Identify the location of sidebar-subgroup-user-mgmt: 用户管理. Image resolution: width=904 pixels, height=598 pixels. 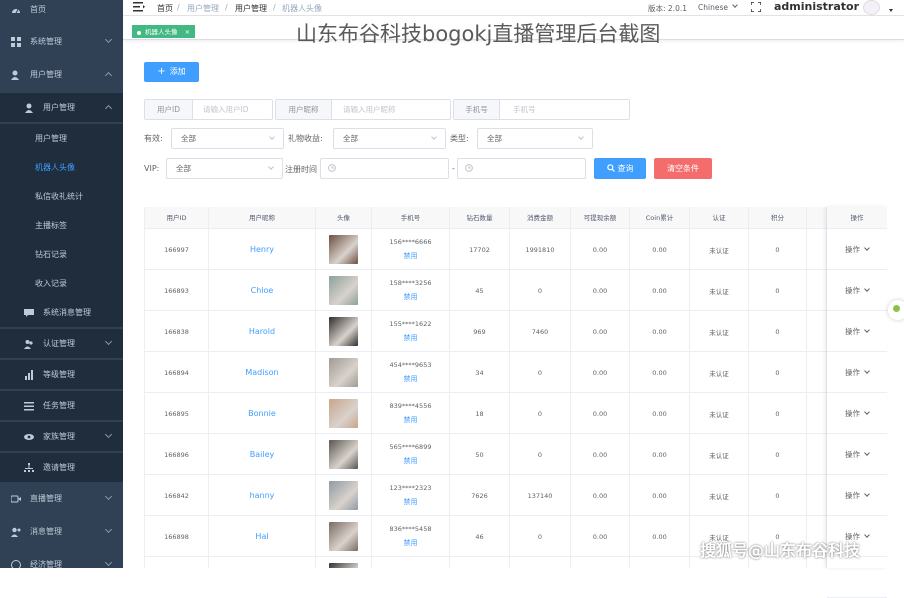
(61, 107).